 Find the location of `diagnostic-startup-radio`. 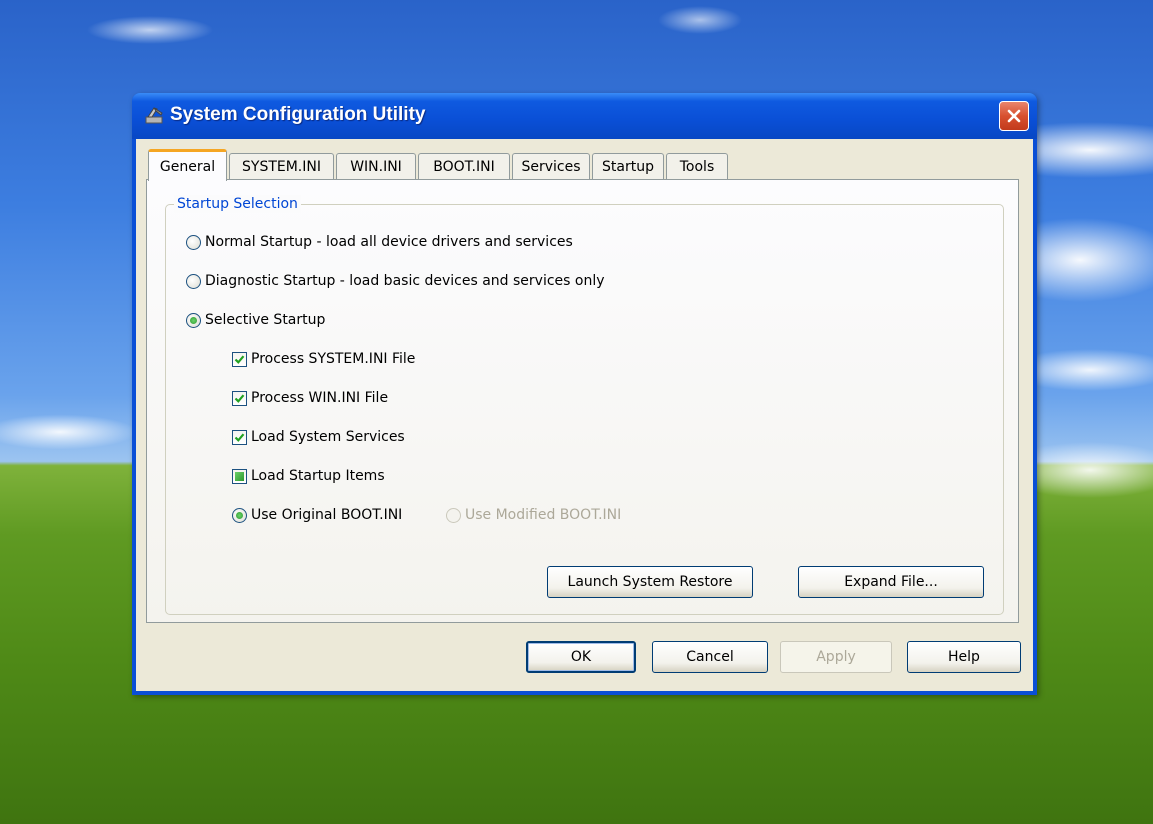

diagnostic-startup-radio is located at coordinates (193, 281).